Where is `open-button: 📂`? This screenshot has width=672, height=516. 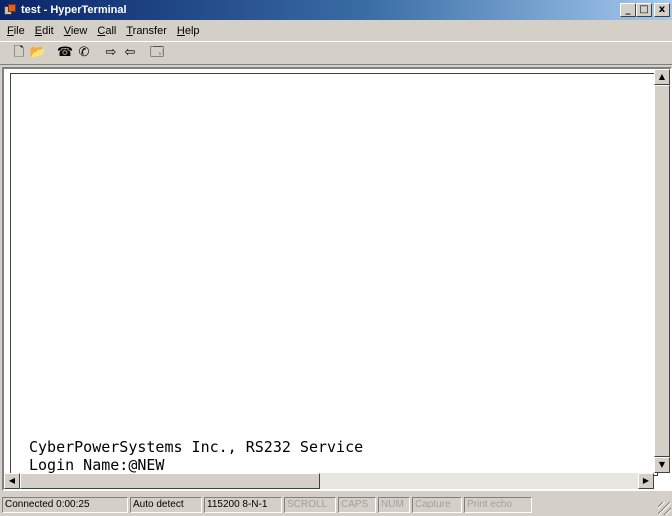
open-button: 📂 is located at coordinates (38, 53).